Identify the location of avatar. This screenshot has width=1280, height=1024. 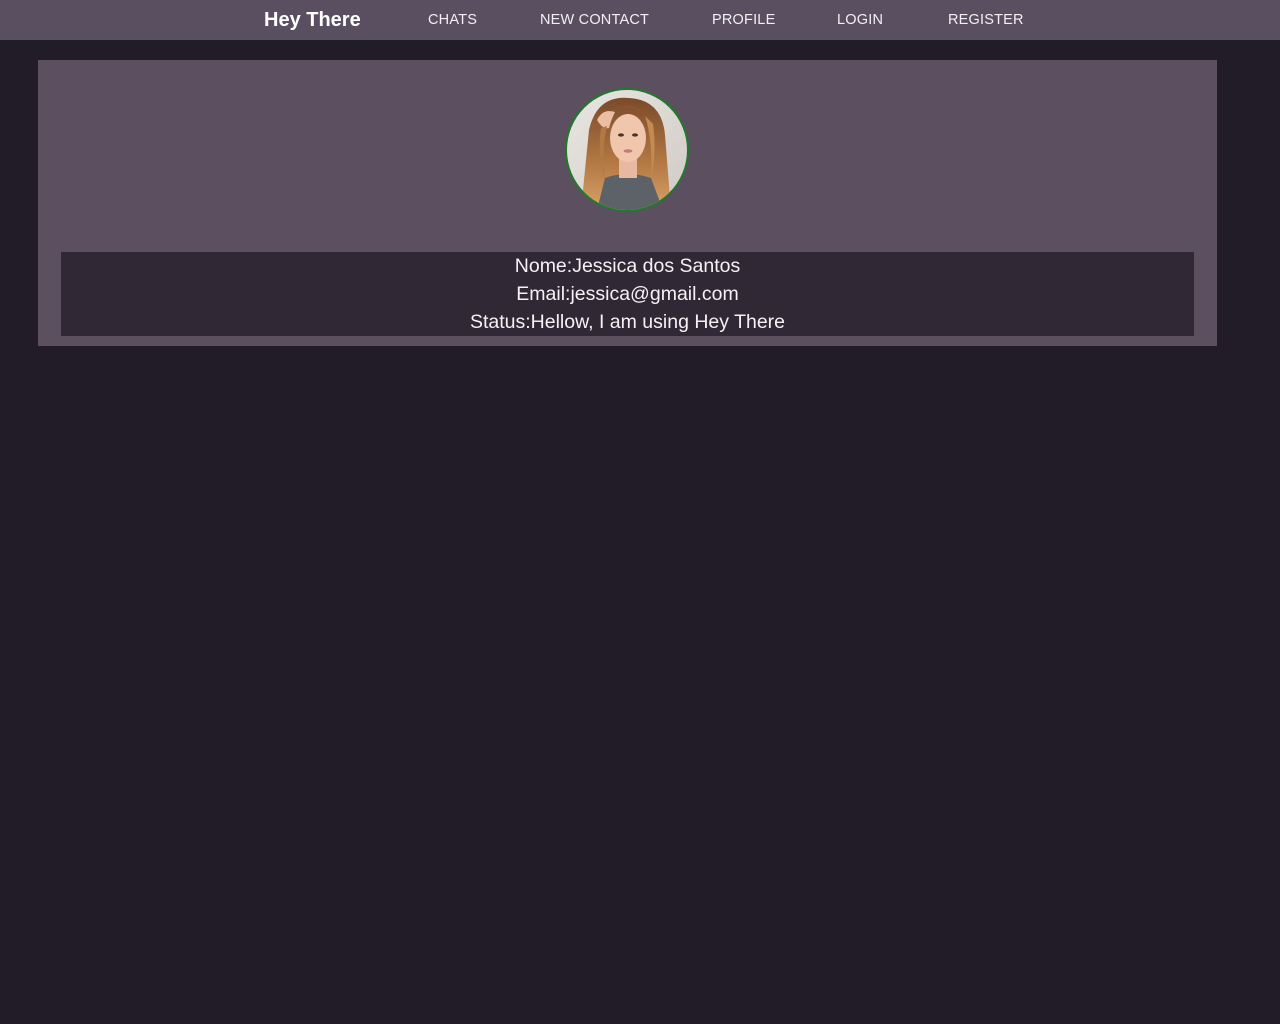
(627, 150).